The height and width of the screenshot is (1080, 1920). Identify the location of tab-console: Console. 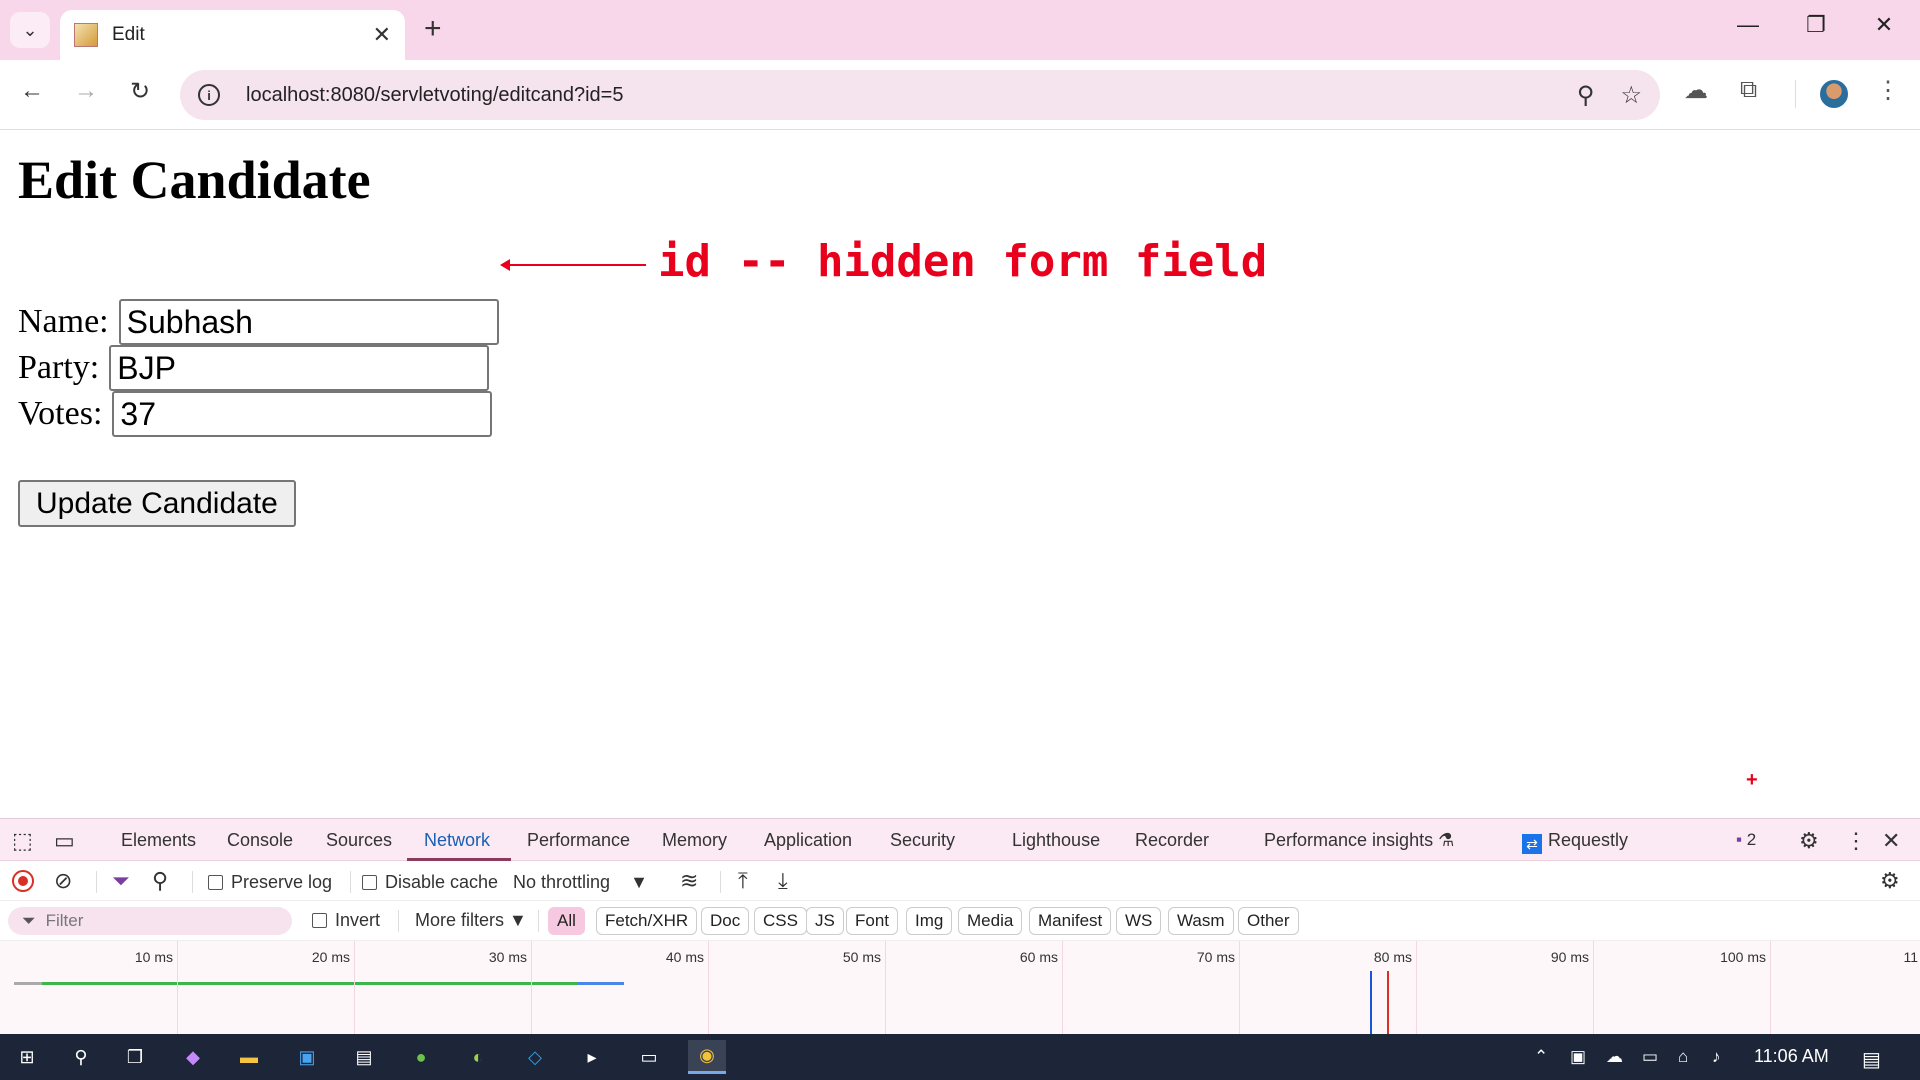
(260, 840).